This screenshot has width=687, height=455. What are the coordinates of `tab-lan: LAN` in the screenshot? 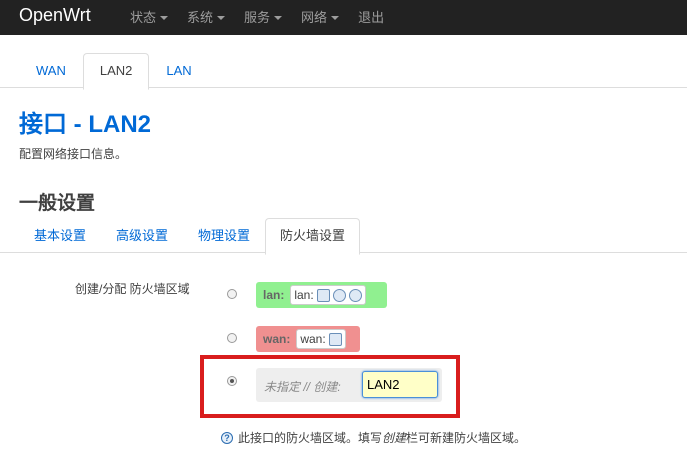 It's located at (178, 71).